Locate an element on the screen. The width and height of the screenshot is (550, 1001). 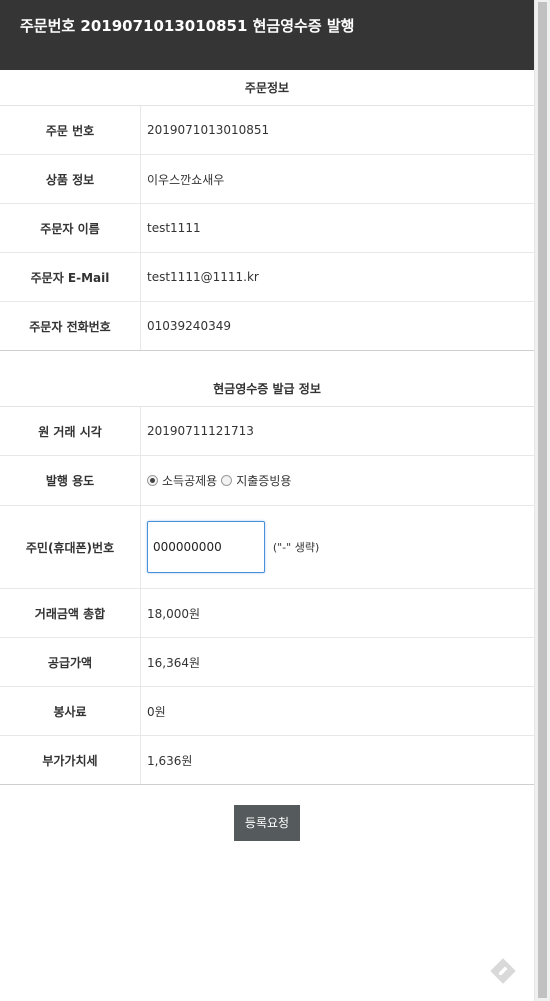
radio-income-deduction-label: 소득공제용 is located at coordinates (189, 480).